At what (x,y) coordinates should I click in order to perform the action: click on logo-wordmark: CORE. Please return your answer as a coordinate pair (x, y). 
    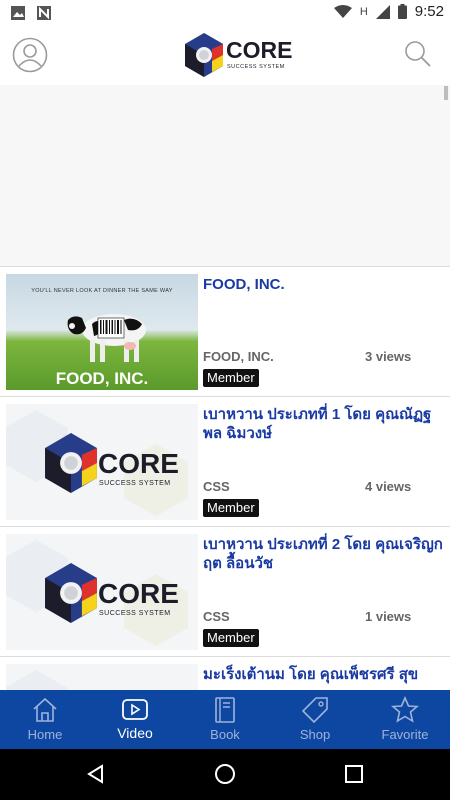
    Looking at the image, I should click on (259, 50).